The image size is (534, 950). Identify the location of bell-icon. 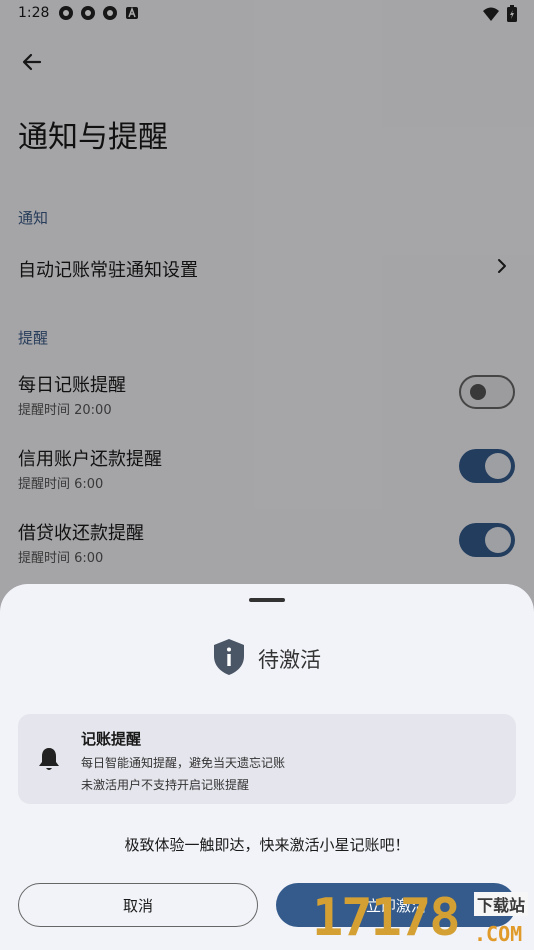
(49, 759).